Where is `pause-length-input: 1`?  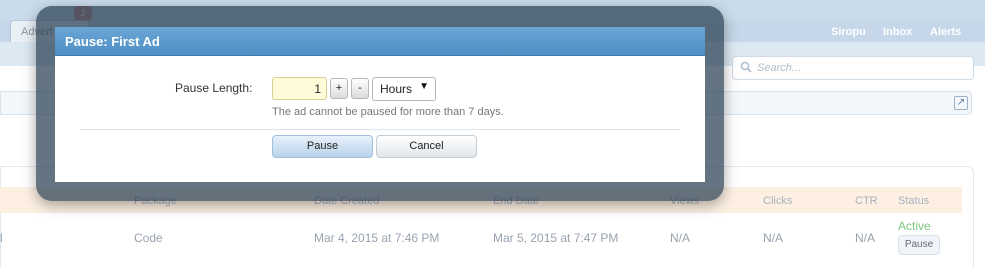 pause-length-input: 1 is located at coordinates (299, 88).